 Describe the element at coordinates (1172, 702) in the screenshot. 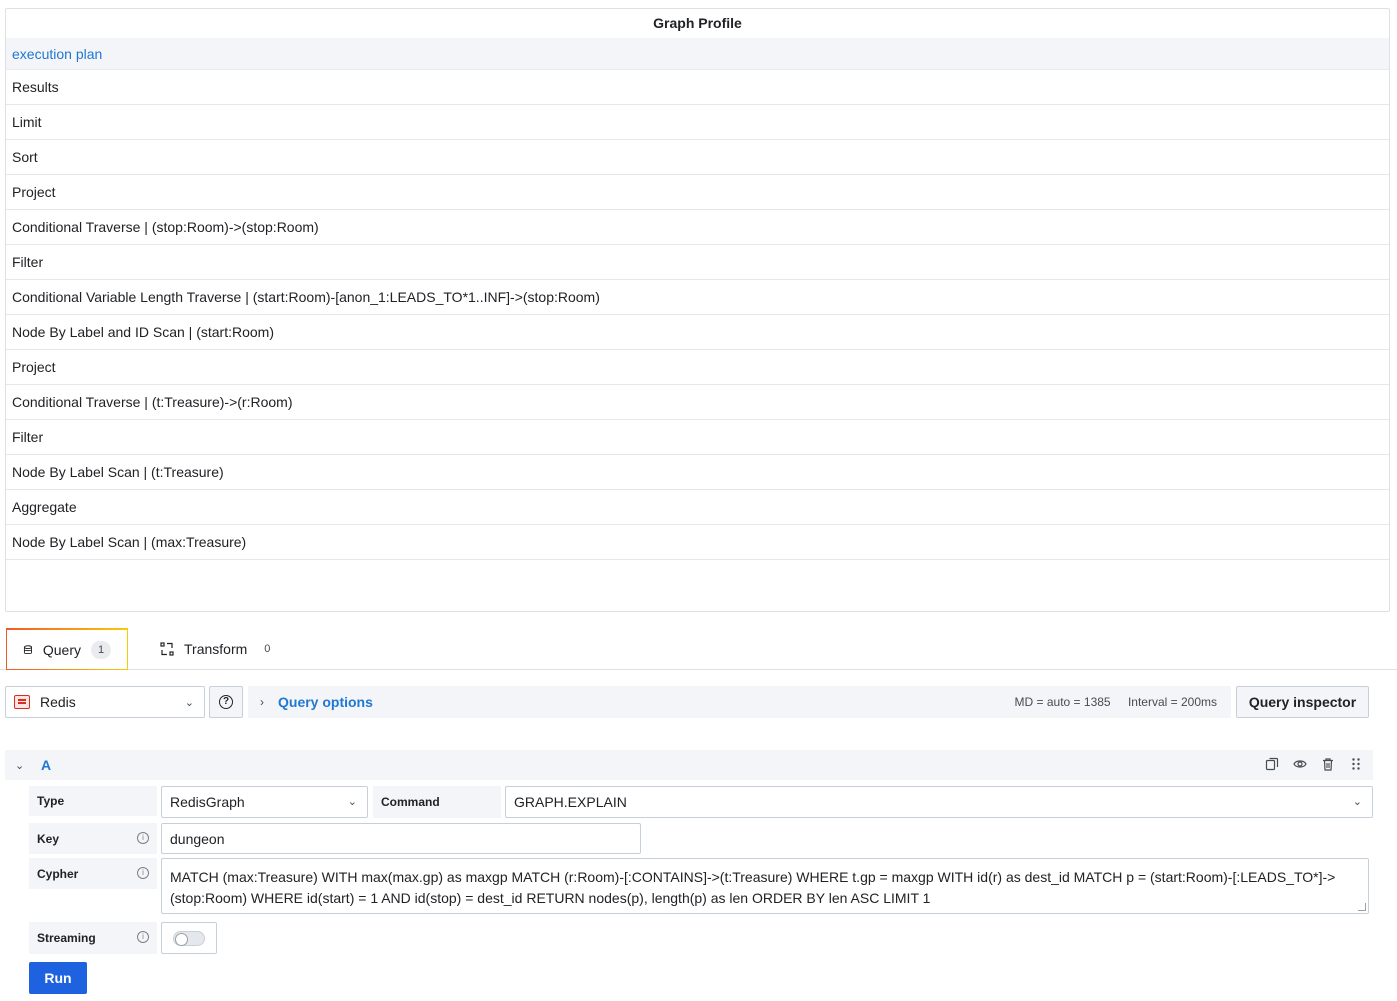

I see `interval-info: Interval = 200ms` at that location.